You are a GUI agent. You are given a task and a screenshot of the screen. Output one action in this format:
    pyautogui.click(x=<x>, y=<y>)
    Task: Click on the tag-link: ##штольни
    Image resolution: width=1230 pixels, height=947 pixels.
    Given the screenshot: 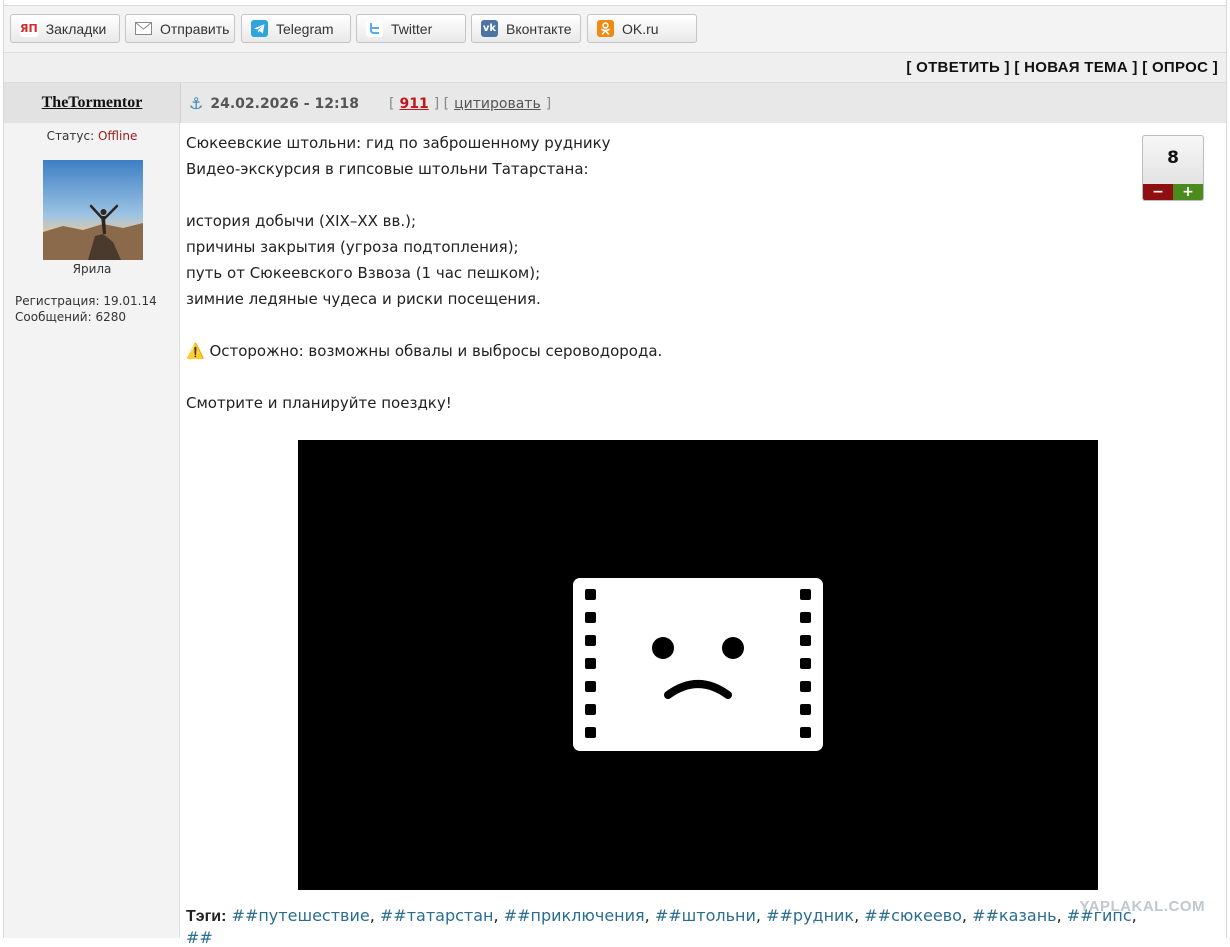 What is the action you would take?
    pyautogui.click(x=705, y=915)
    